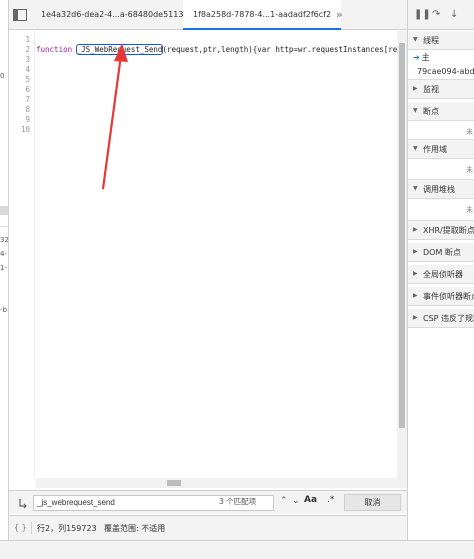 This screenshot has height=559, width=474. Describe the element at coordinates (372, 502) in the screenshot. I see `cancel-button: 取消` at that location.